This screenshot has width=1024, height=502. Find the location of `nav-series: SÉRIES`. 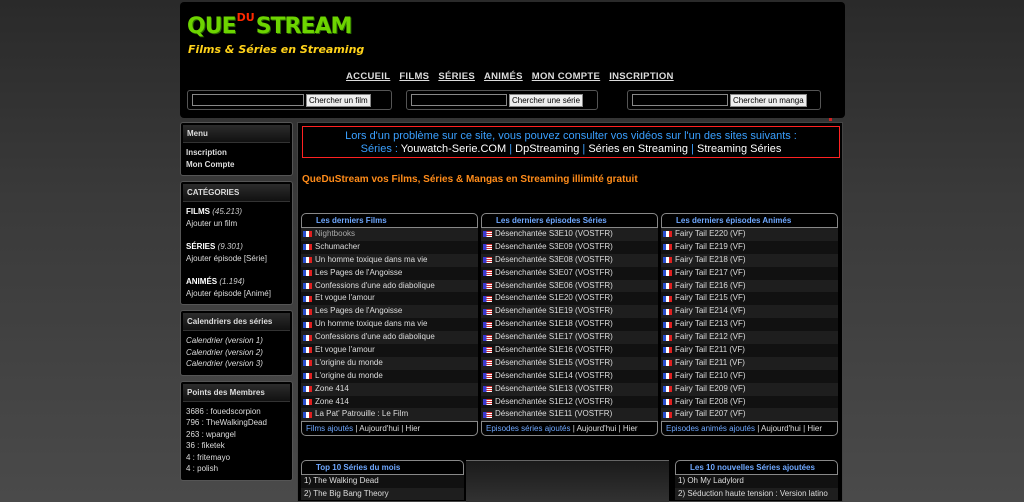

nav-series: SÉRIES is located at coordinates (456, 76).